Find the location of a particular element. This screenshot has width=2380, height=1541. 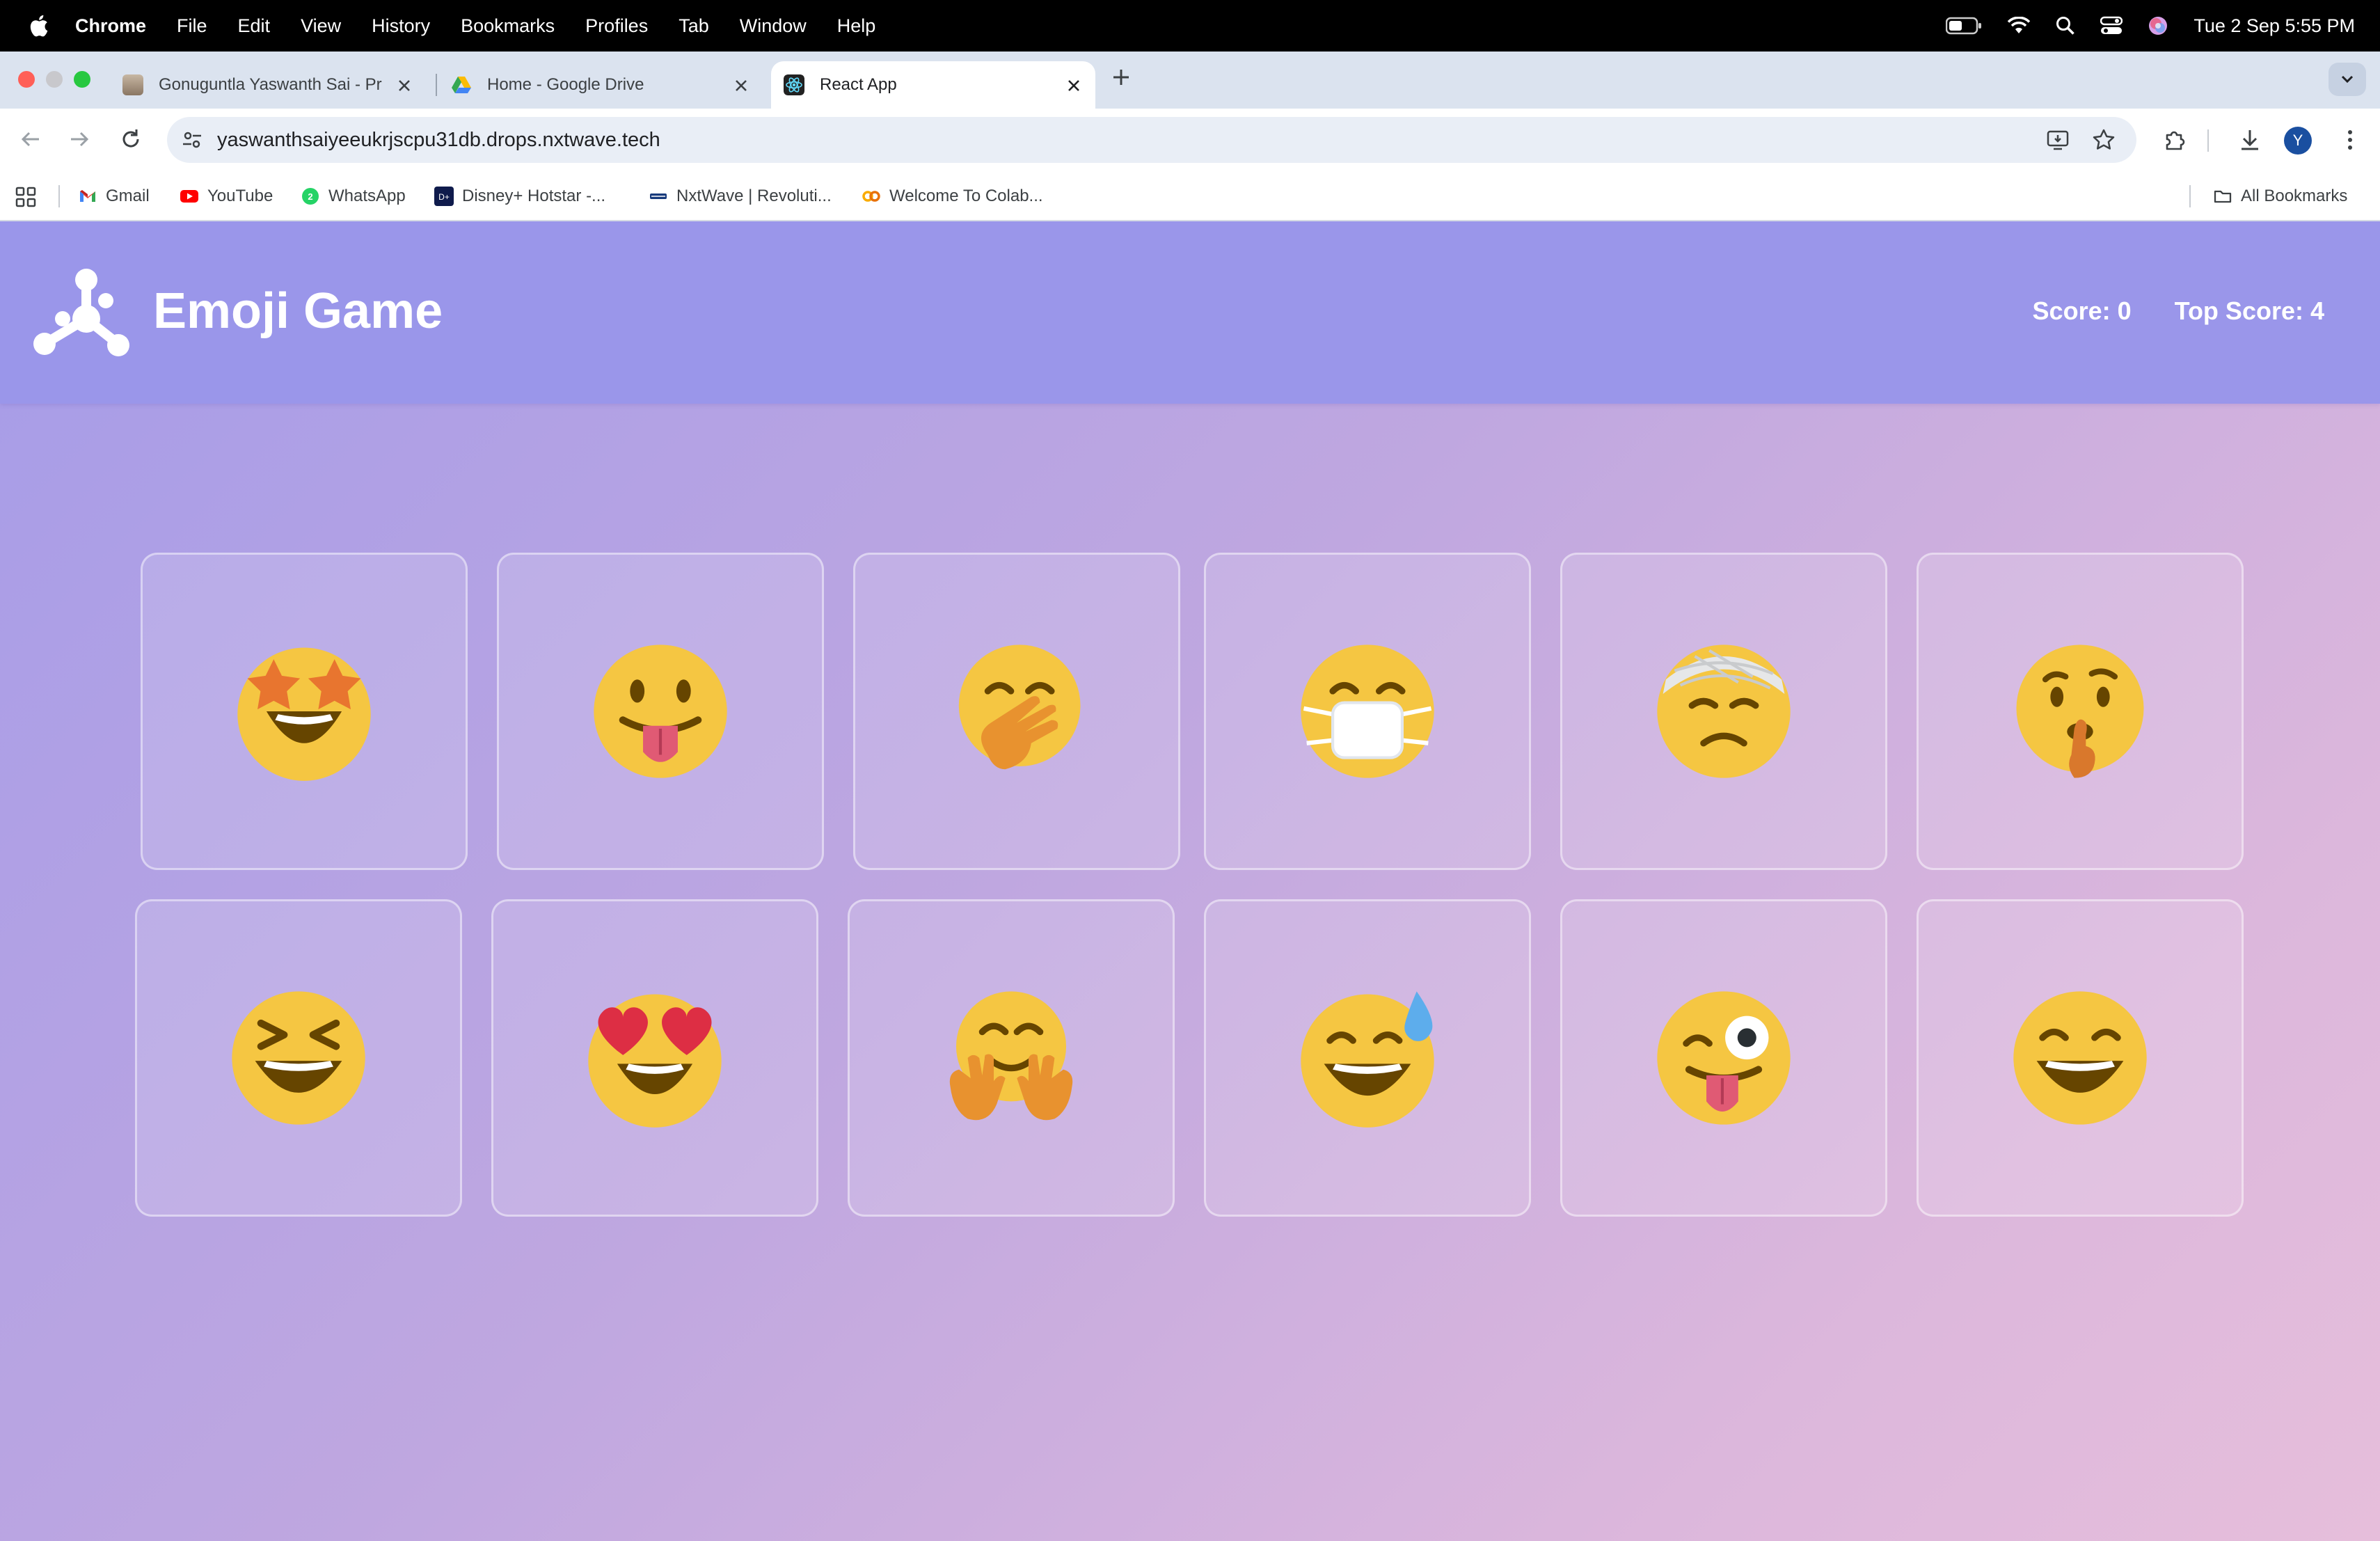

menu-tab: Tab is located at coordinates (694, 26).